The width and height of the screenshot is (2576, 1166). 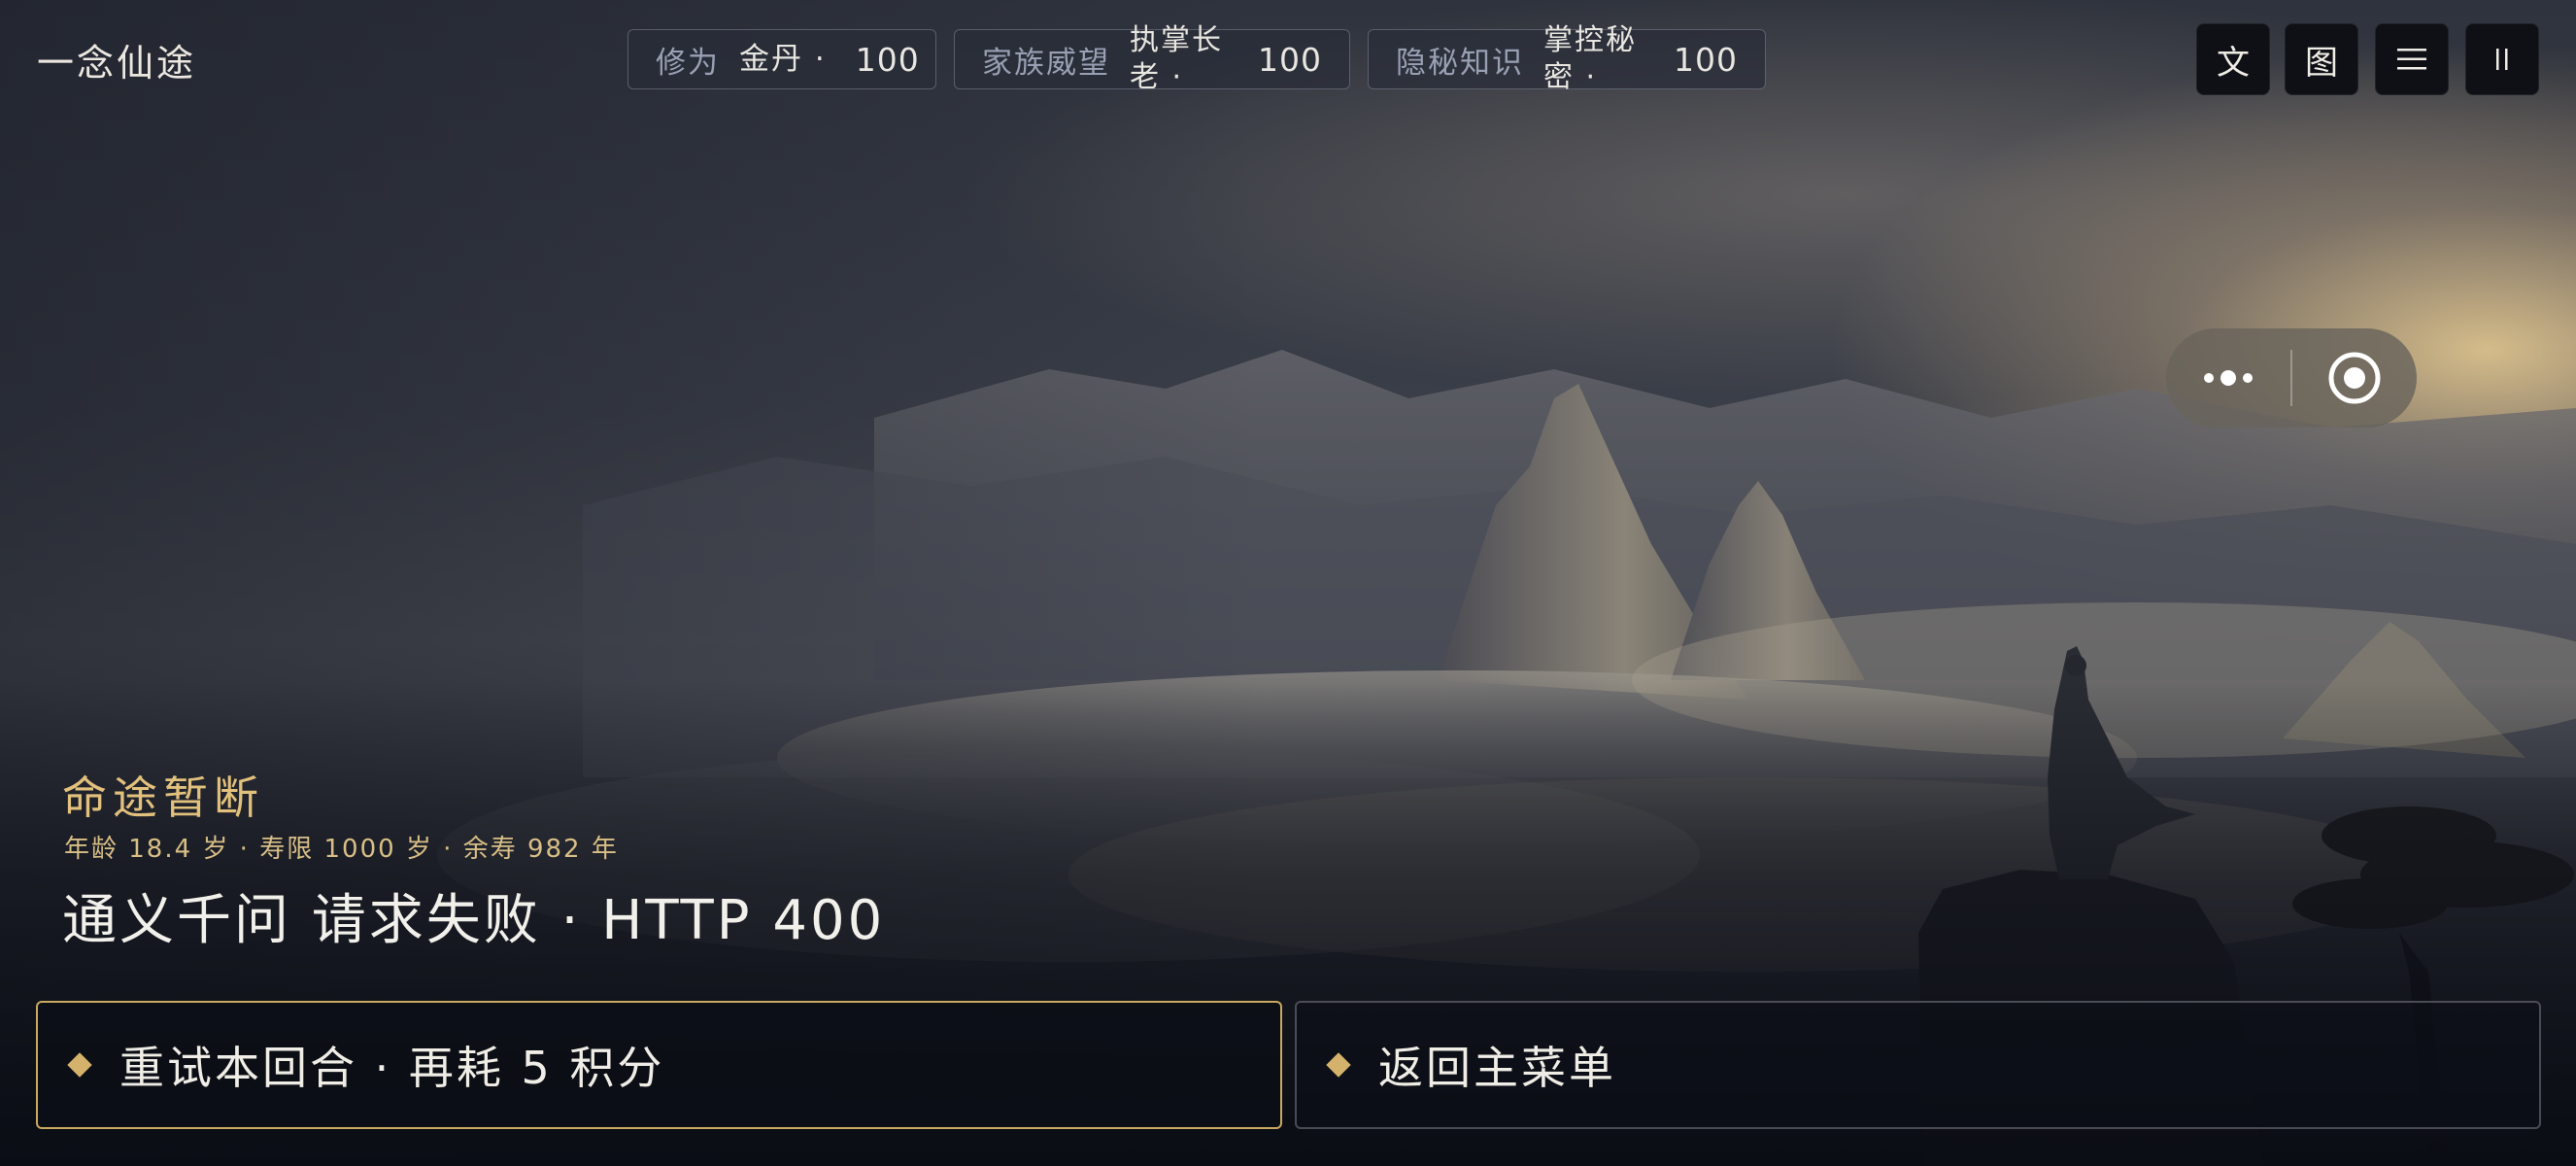 I want to click on game-title: 一念仙途, so click(x=117, y=63).